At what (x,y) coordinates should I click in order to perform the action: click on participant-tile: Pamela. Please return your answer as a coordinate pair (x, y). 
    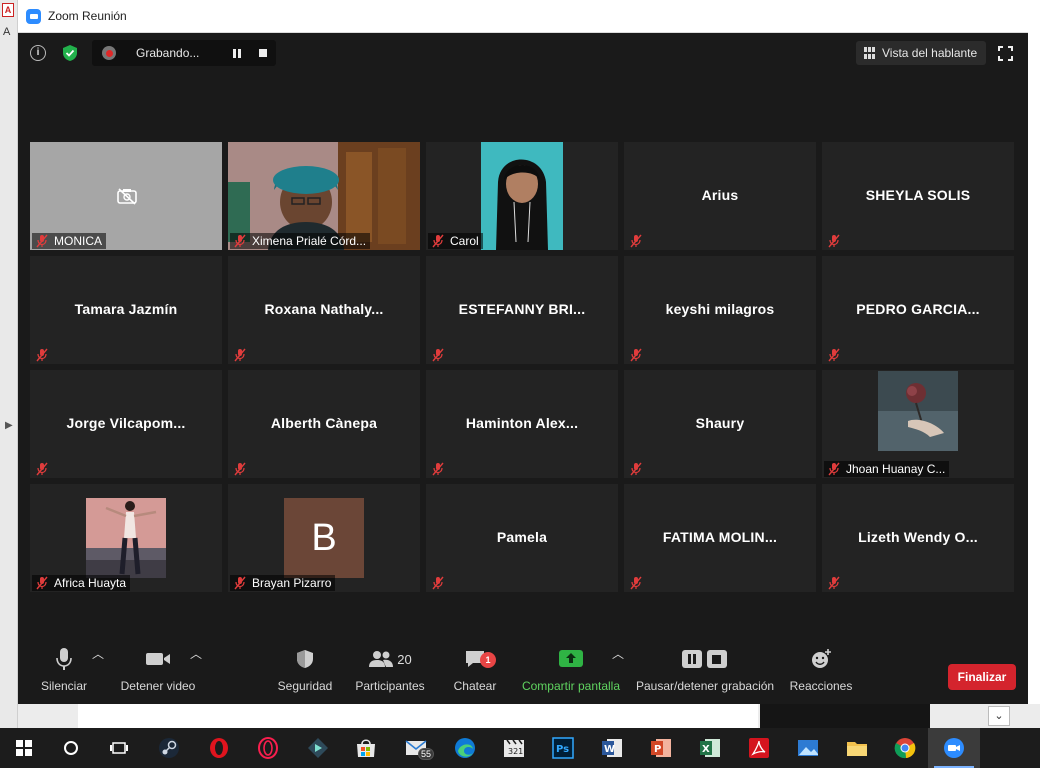
    Looking at the image, I should click on (522, 538).